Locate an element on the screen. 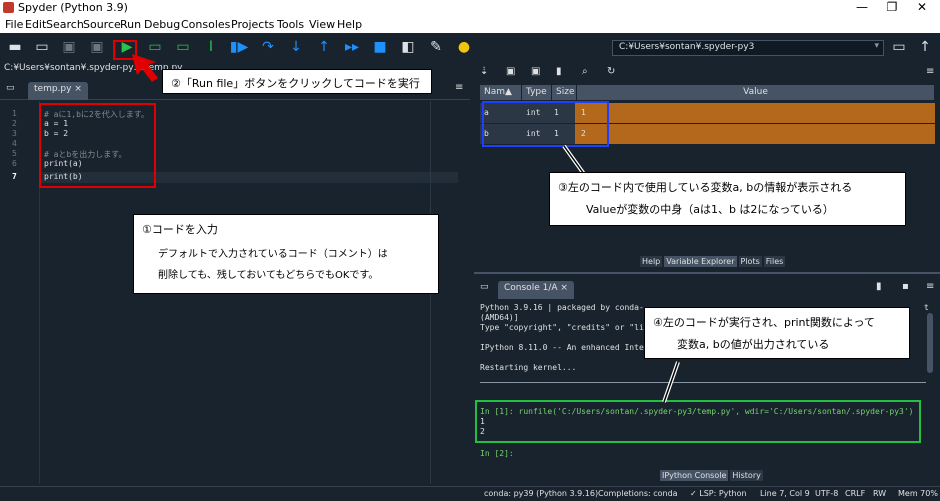  working-directory-field: C:¥Users¥sontan¥.spyder-py3 ▾ is located at coordinates (748, 48).